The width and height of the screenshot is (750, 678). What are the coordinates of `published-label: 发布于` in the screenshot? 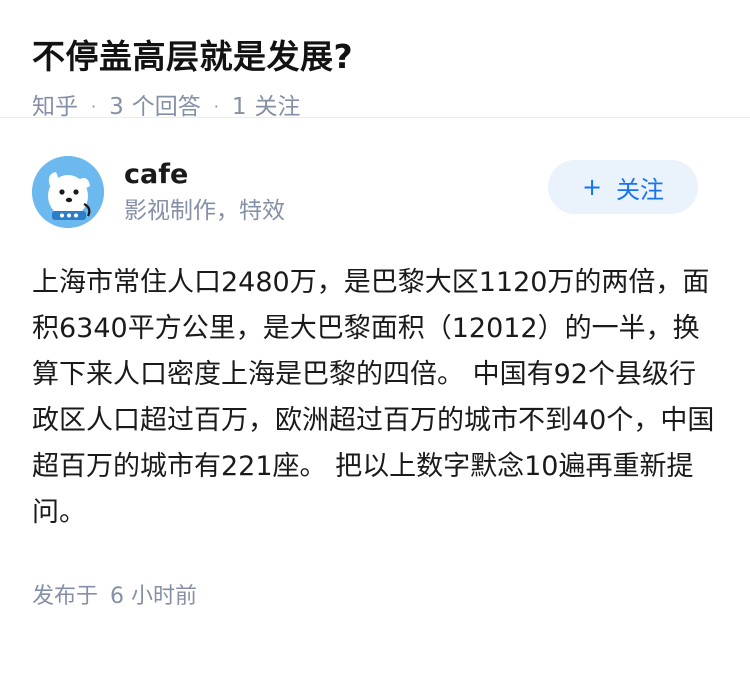 It's located at (65, 596).